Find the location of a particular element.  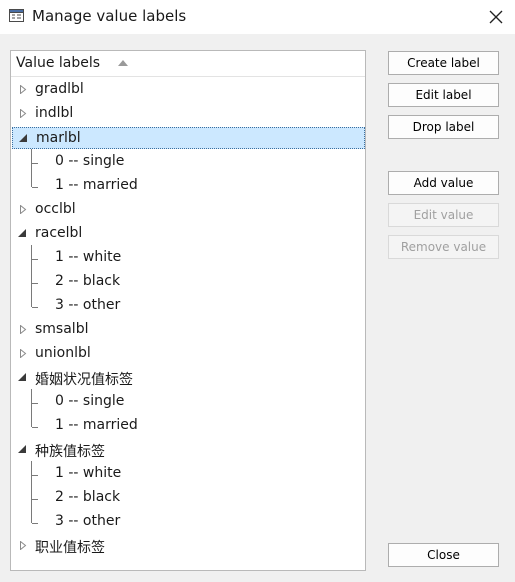

tree-node-3: occlbl is located at coordinates (188, 210).